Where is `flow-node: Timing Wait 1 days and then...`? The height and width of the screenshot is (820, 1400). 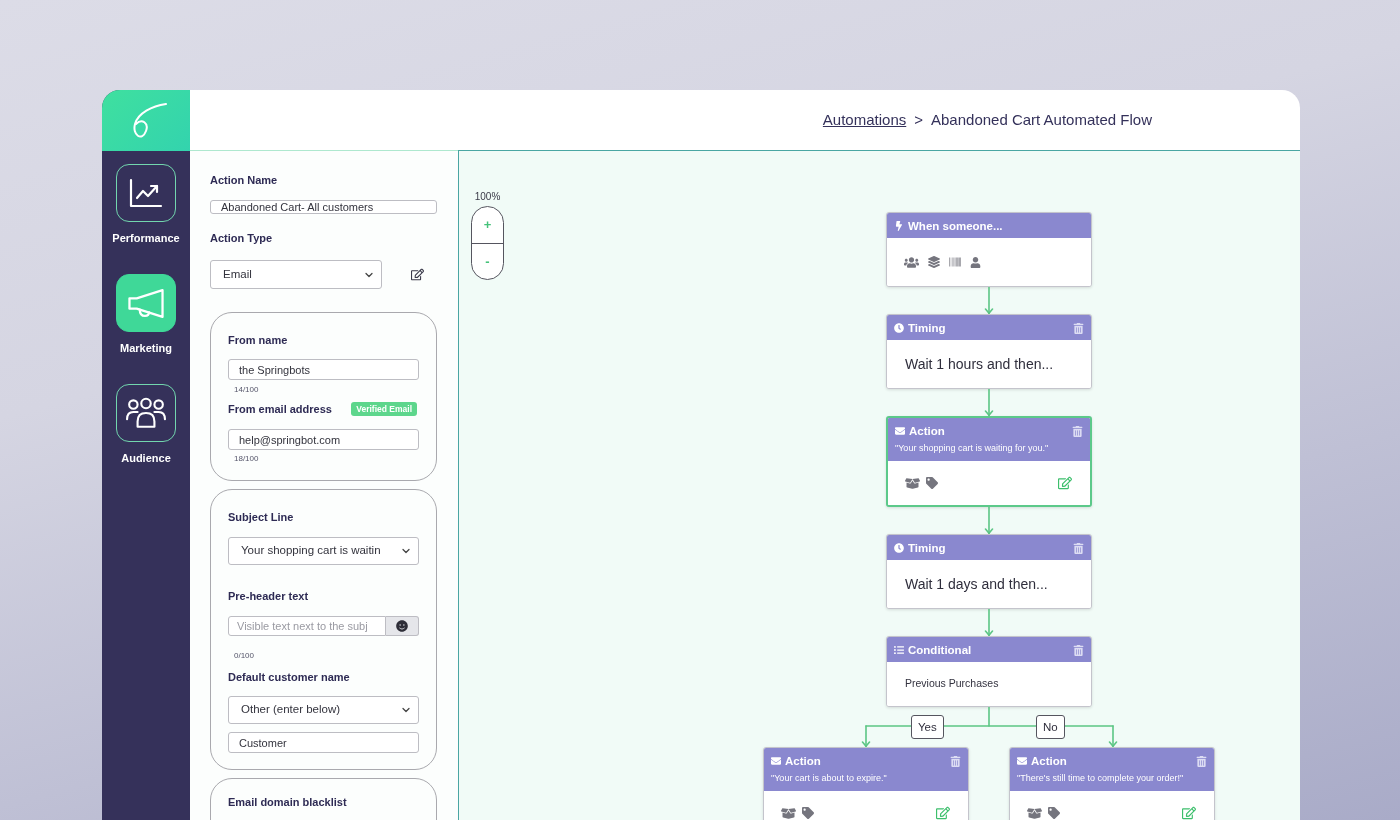 flow-node: Timing Wait 1 days and then... is located at coordinates (989, 571).